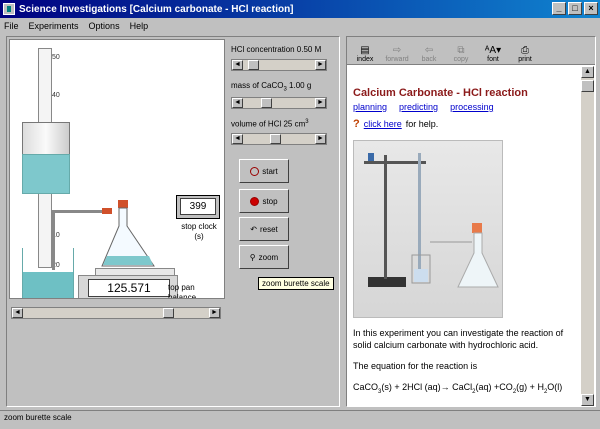  I want to click on caco3-mass-label: mass of CaCO3 1.00 g, so click(271, 87).